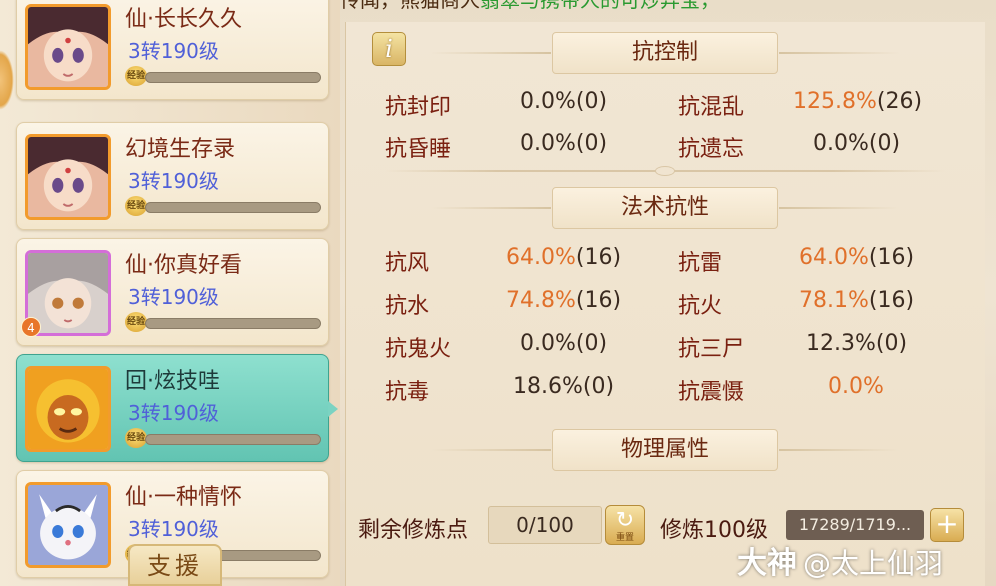 This screenshot has height=586, width=996. What do you see at coordinates (183, 497) in the screenshot?
I see `pet-name: 仙·一种情怀` at bounding box center [183, 497].